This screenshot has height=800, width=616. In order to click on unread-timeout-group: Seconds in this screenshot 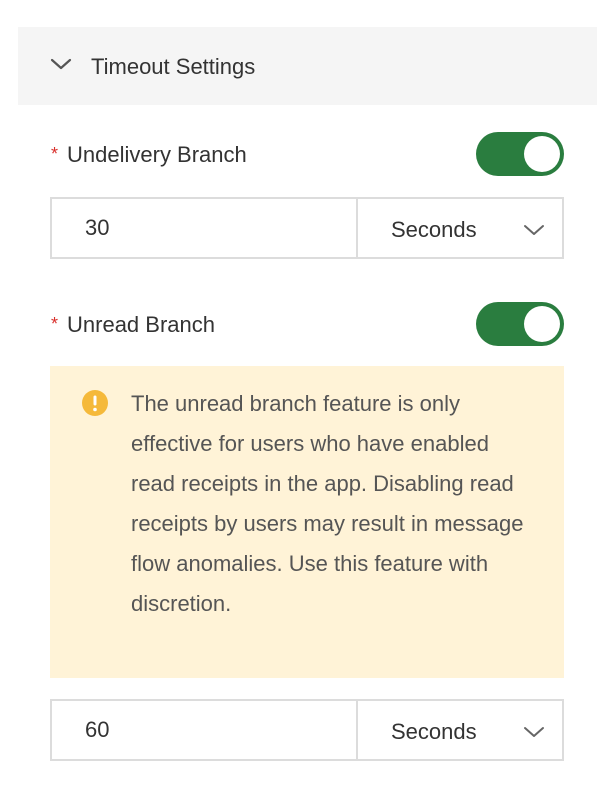, I will do `click(307, 730)`.